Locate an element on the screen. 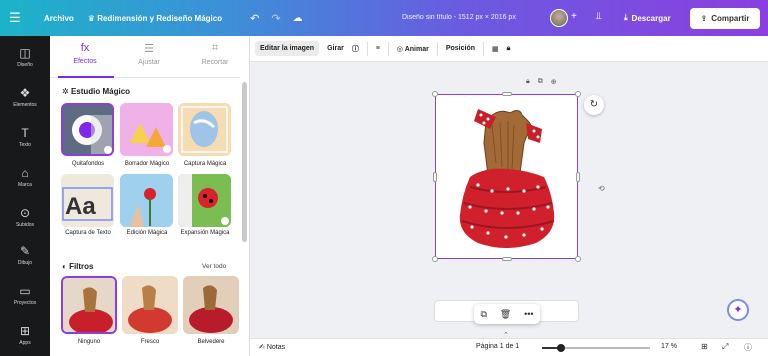 Image resolution: width=768 pixels, height=356 pixels. edit-image-button: Editar la imagen is located at coordinates (287, 48).